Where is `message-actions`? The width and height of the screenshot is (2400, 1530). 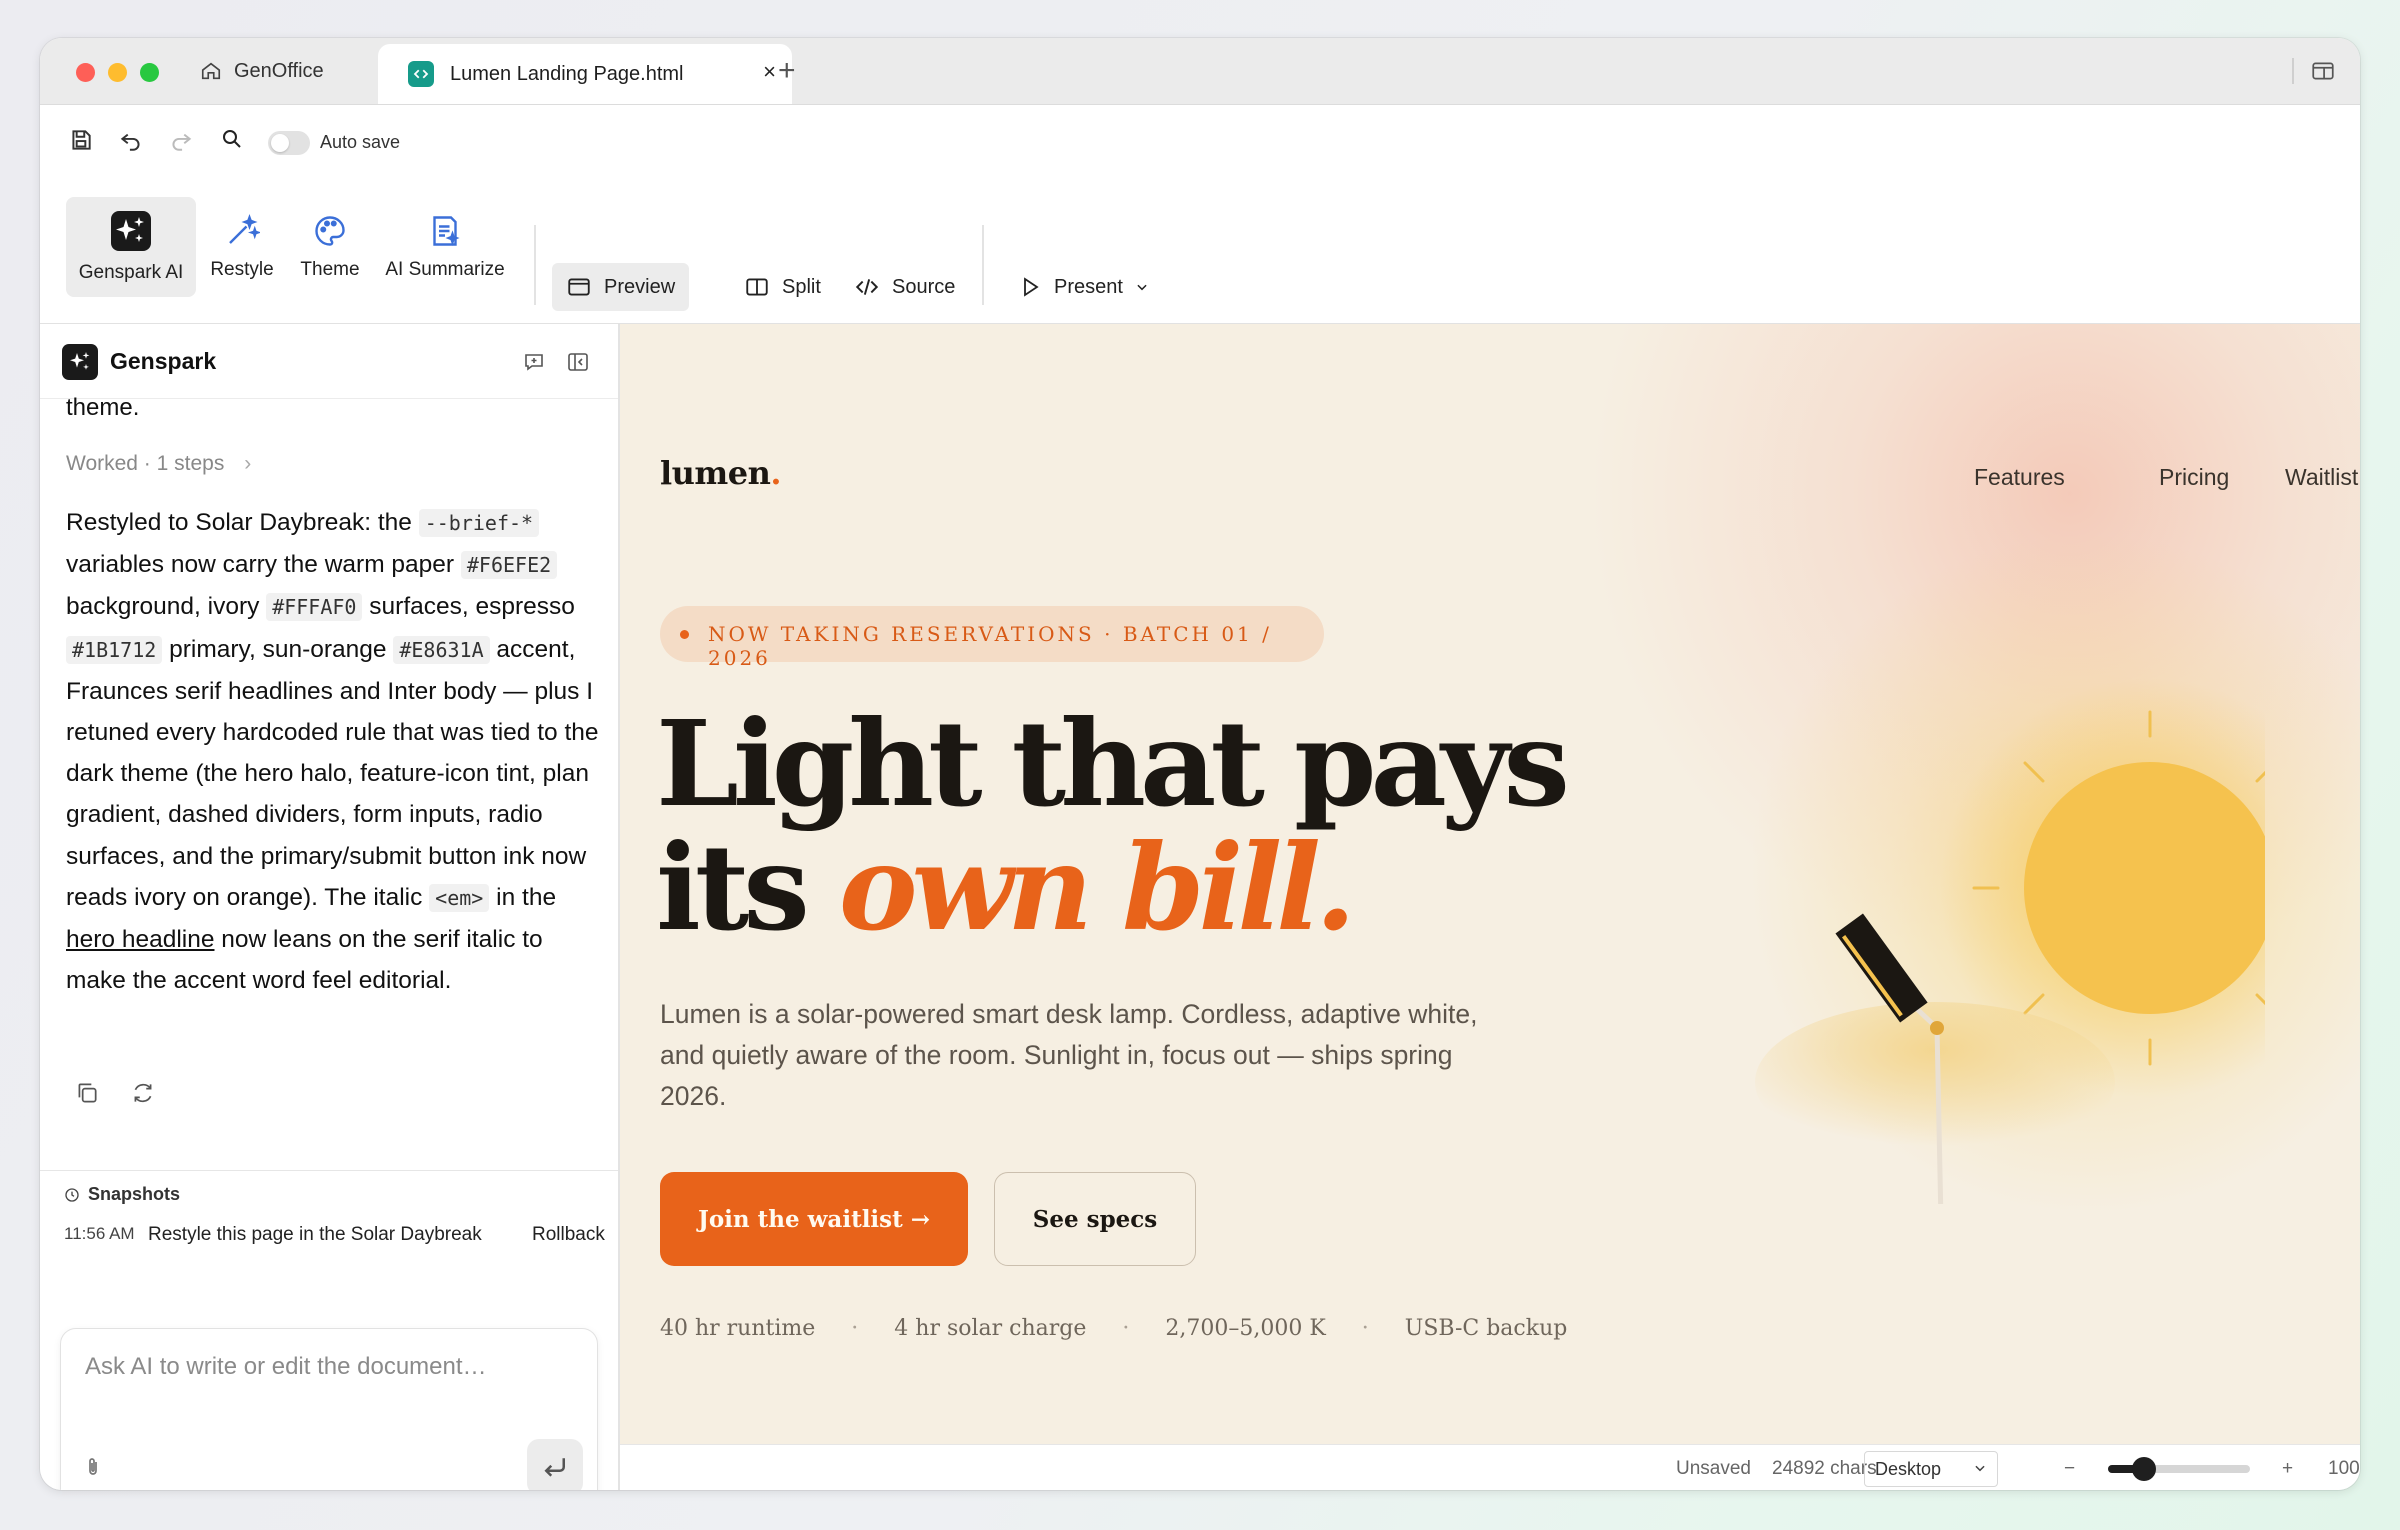 message-actions is located at coordinates (115, 1095).